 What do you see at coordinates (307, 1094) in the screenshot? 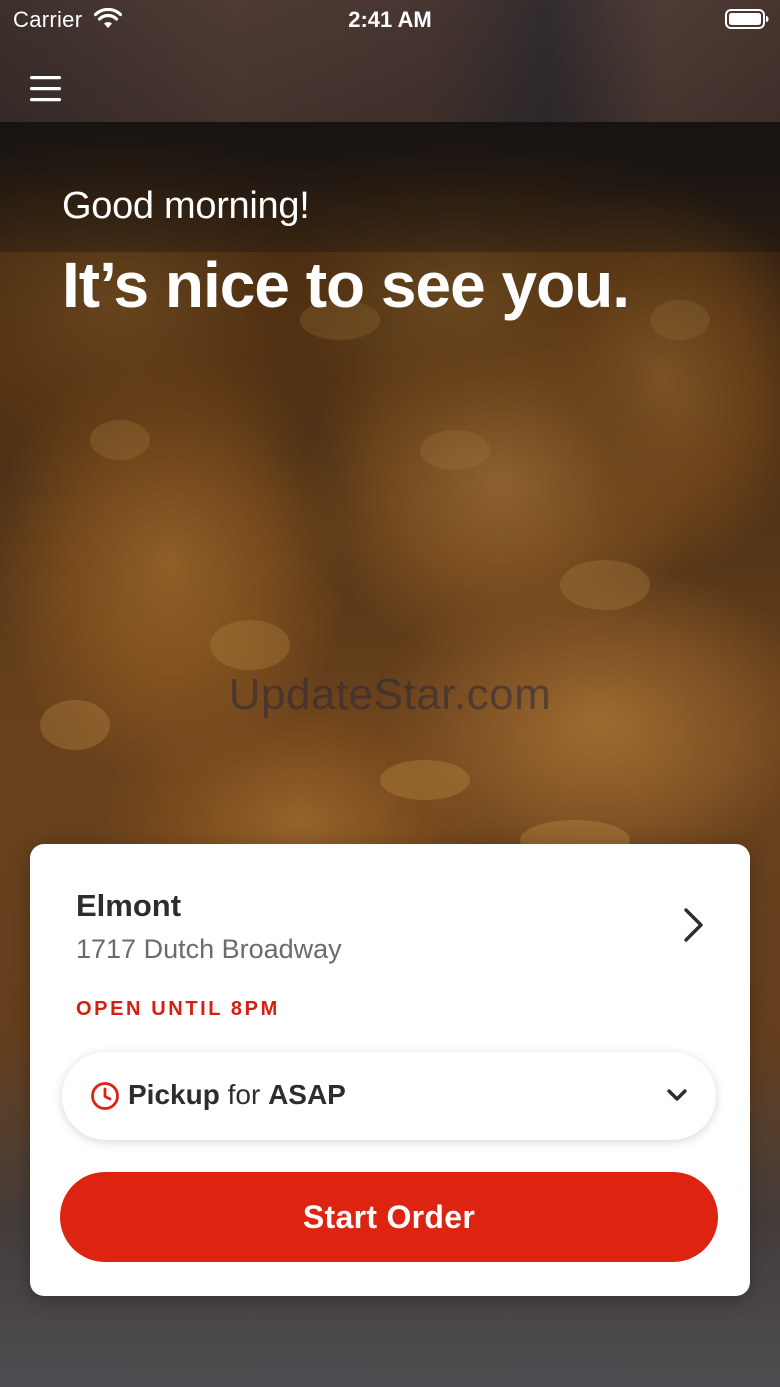
I see `order-mode-time: ASAP` at bounding box center [307, 1094].